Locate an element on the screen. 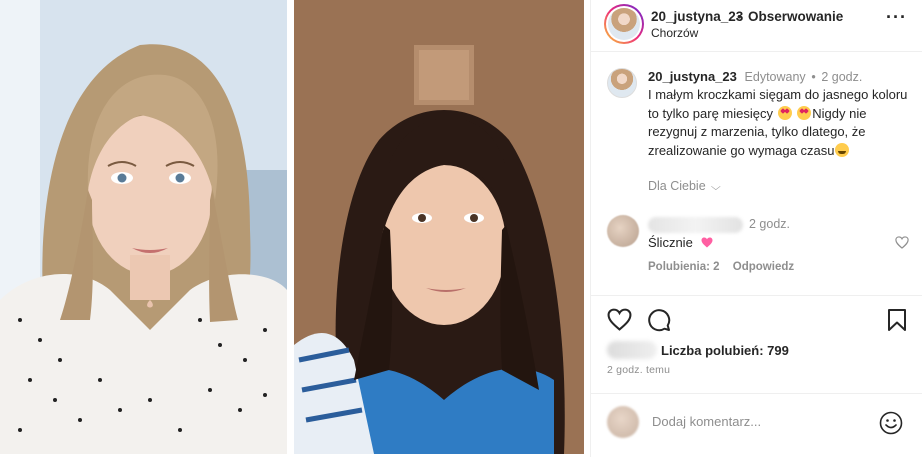  liker-avatars-blurred is located at coordinates (632, 350).